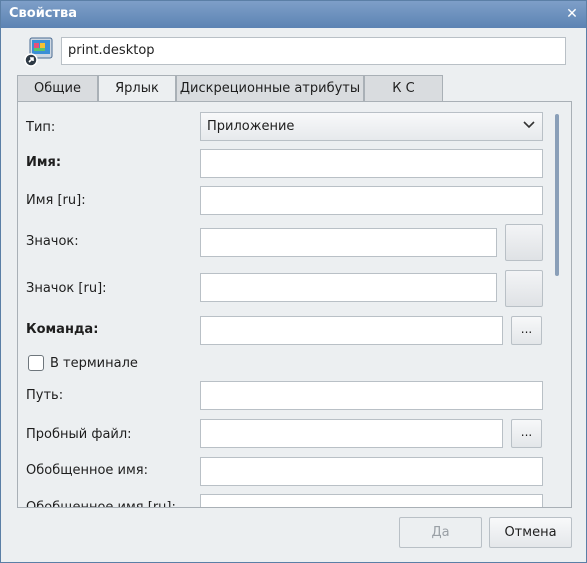  What do you see at coordinates (371, 395) in the screenshot?
I see `path-input` at bounding box center [371, 395].